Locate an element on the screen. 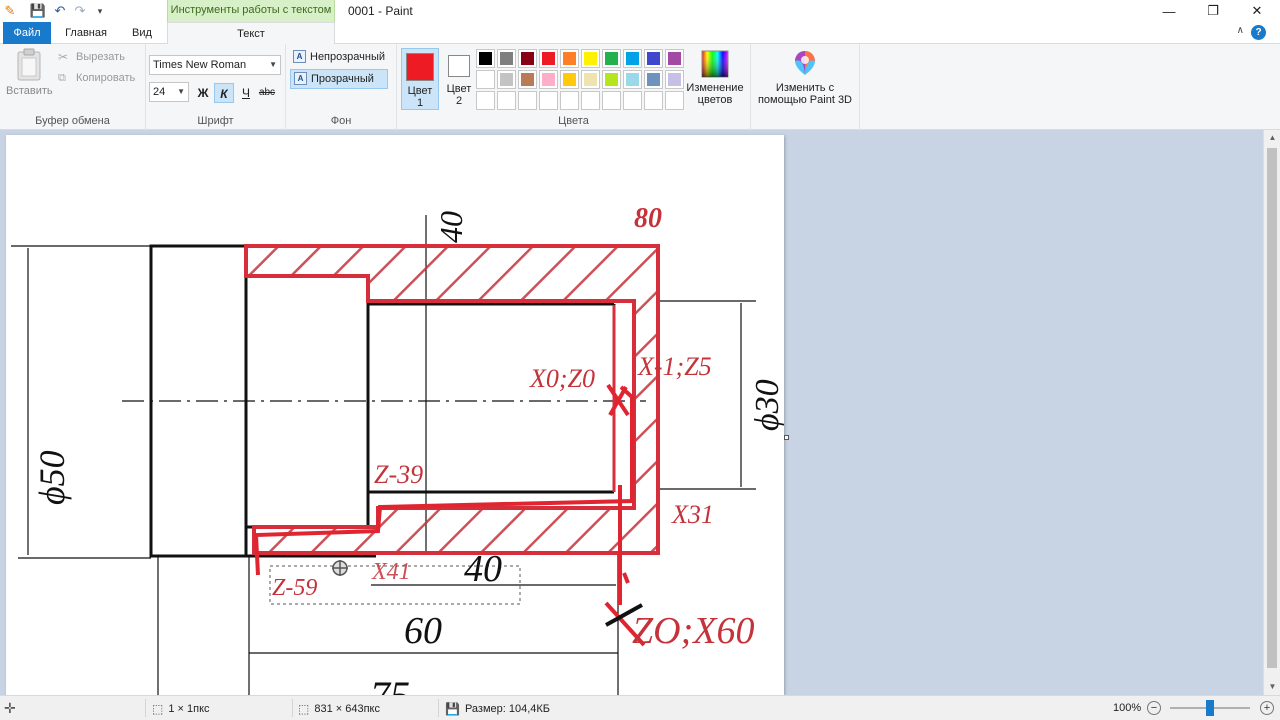  zoom-in-button: + is located at coordinates (1267, 708).